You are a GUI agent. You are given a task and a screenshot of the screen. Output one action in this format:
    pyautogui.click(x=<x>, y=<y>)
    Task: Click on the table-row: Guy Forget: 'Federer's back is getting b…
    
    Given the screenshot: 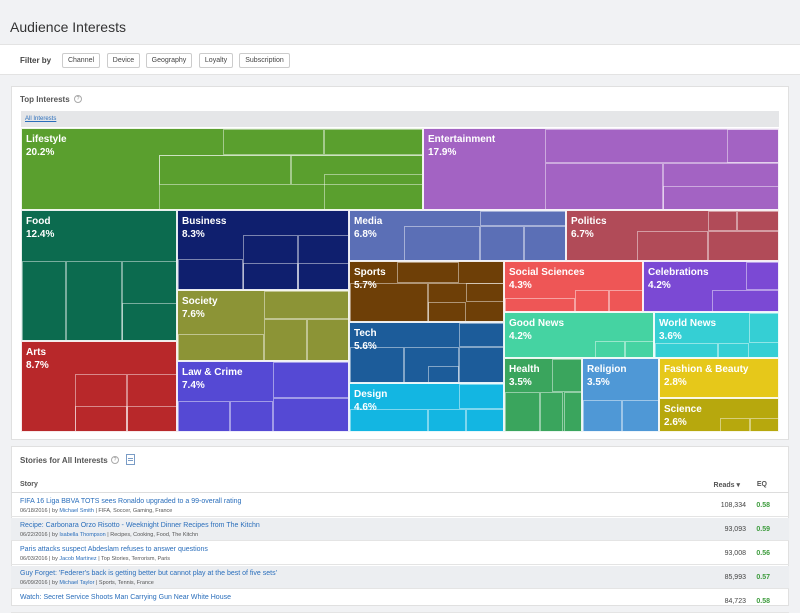 What is the action you would take?
    pyautogui.click(x=400, y=577)
    